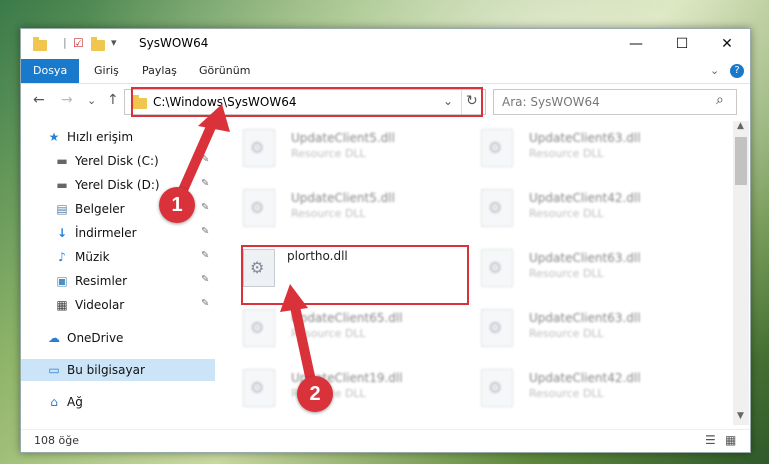  What do you see at coordinates (214, 118) in the screenshot?
I see `arrow-1-head` at bounding box center [214, 118].